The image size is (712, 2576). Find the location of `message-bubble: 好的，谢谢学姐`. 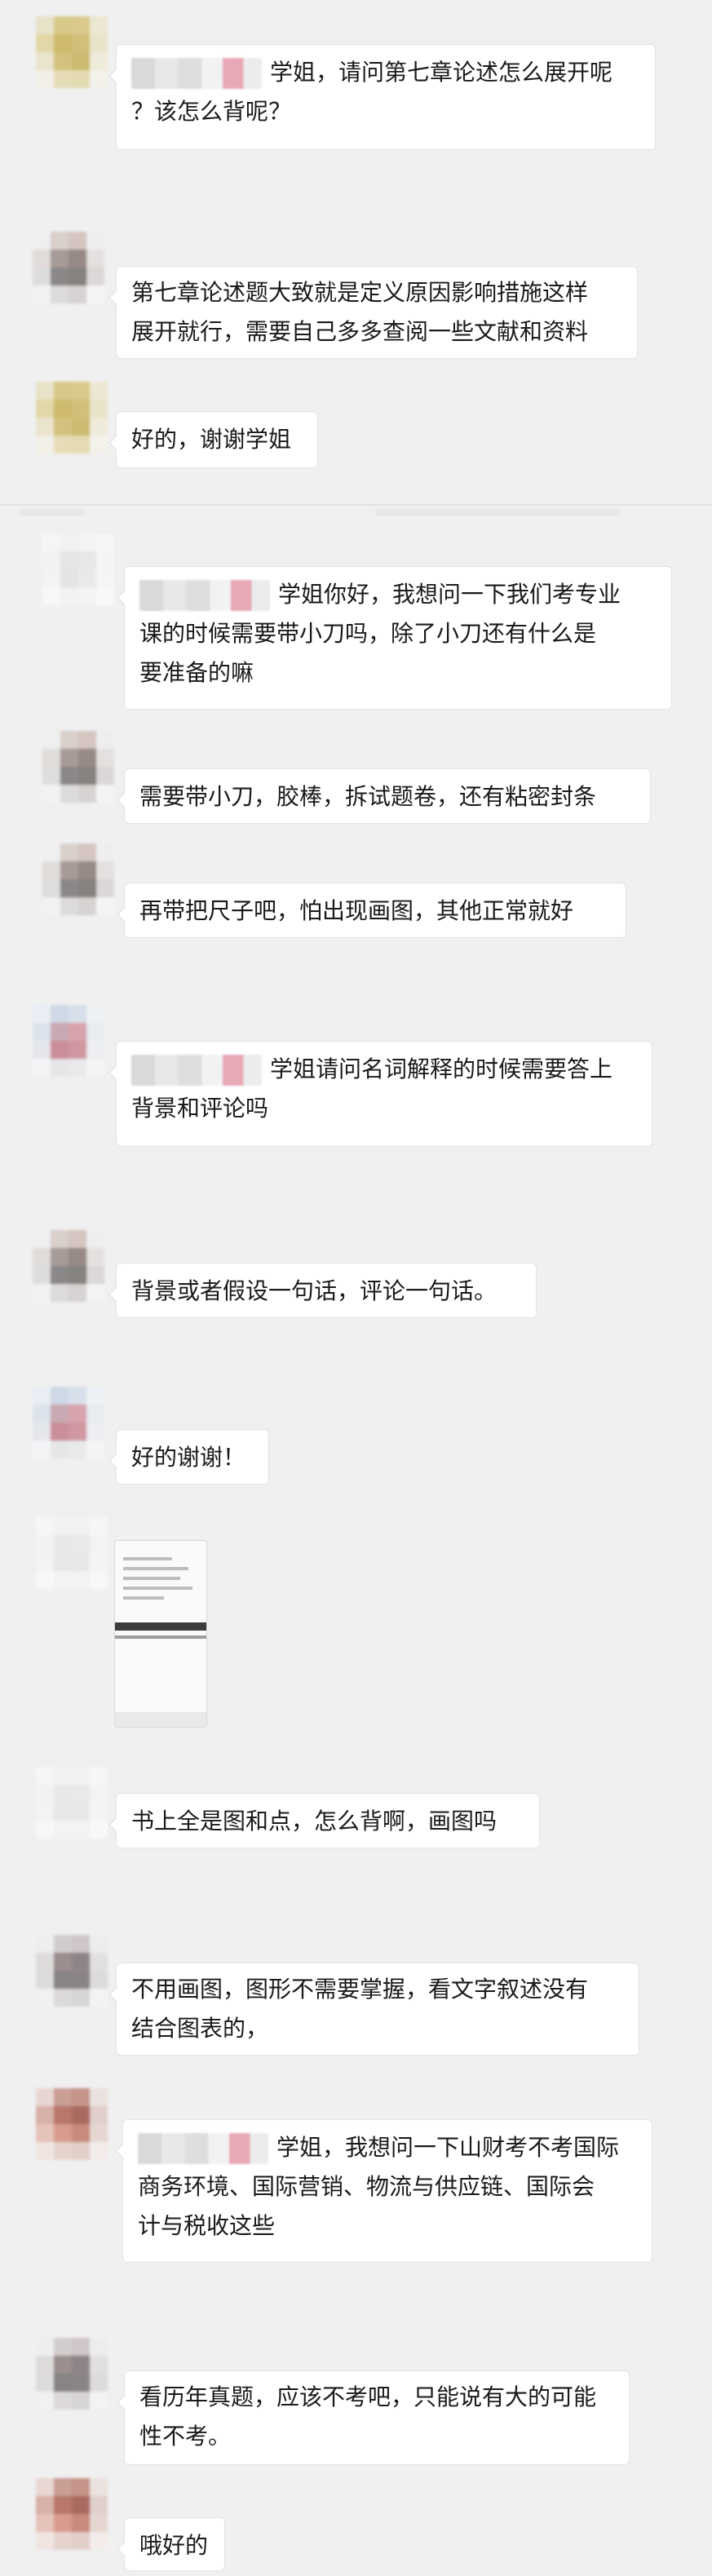

message-bubble: 好的，谢谢学姐 is located at coordinates (213, 439).